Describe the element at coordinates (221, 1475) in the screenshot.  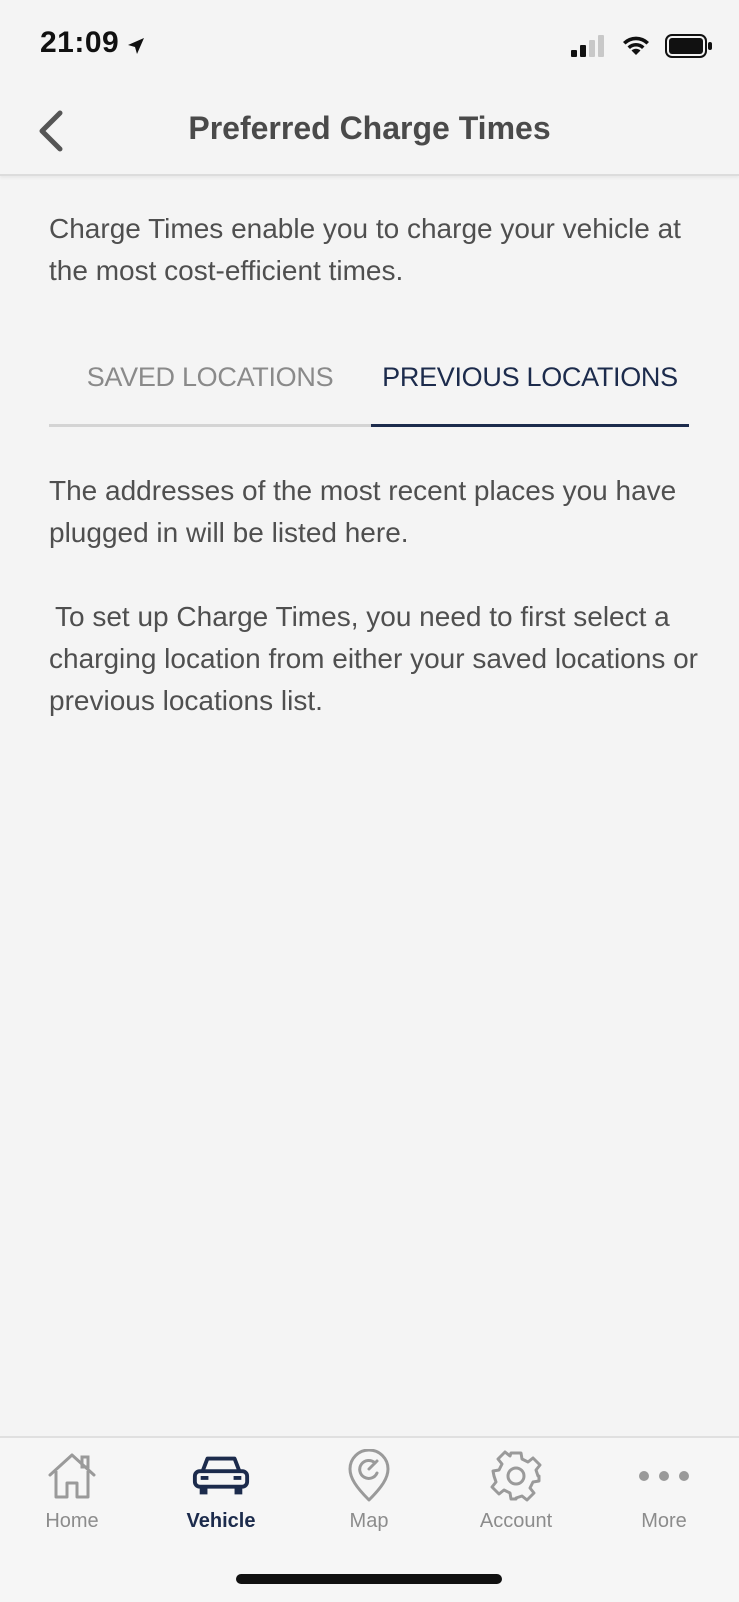
I see `vehicle-icon` at that location.